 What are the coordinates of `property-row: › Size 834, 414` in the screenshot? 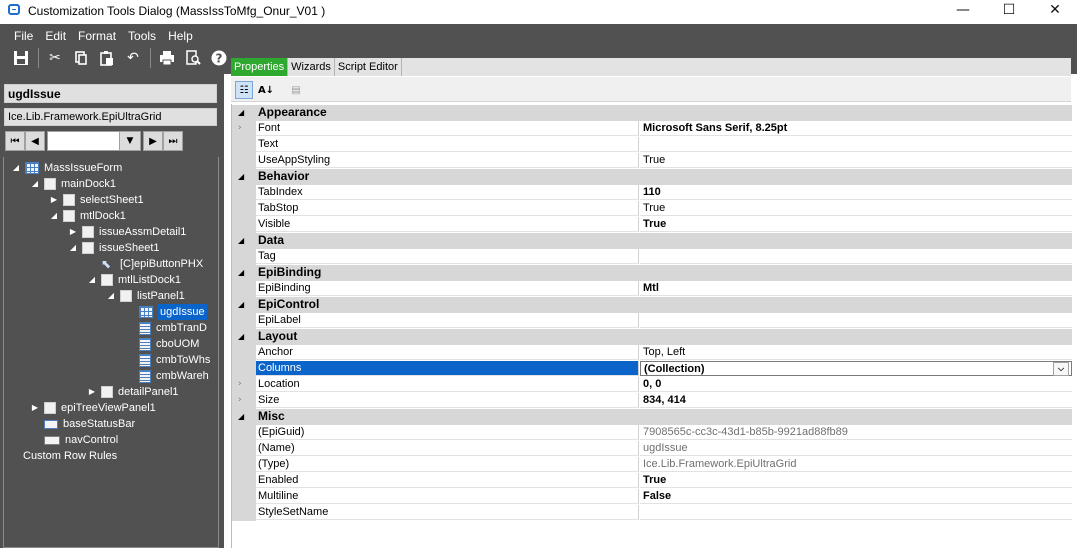 It's located at (652, 401).